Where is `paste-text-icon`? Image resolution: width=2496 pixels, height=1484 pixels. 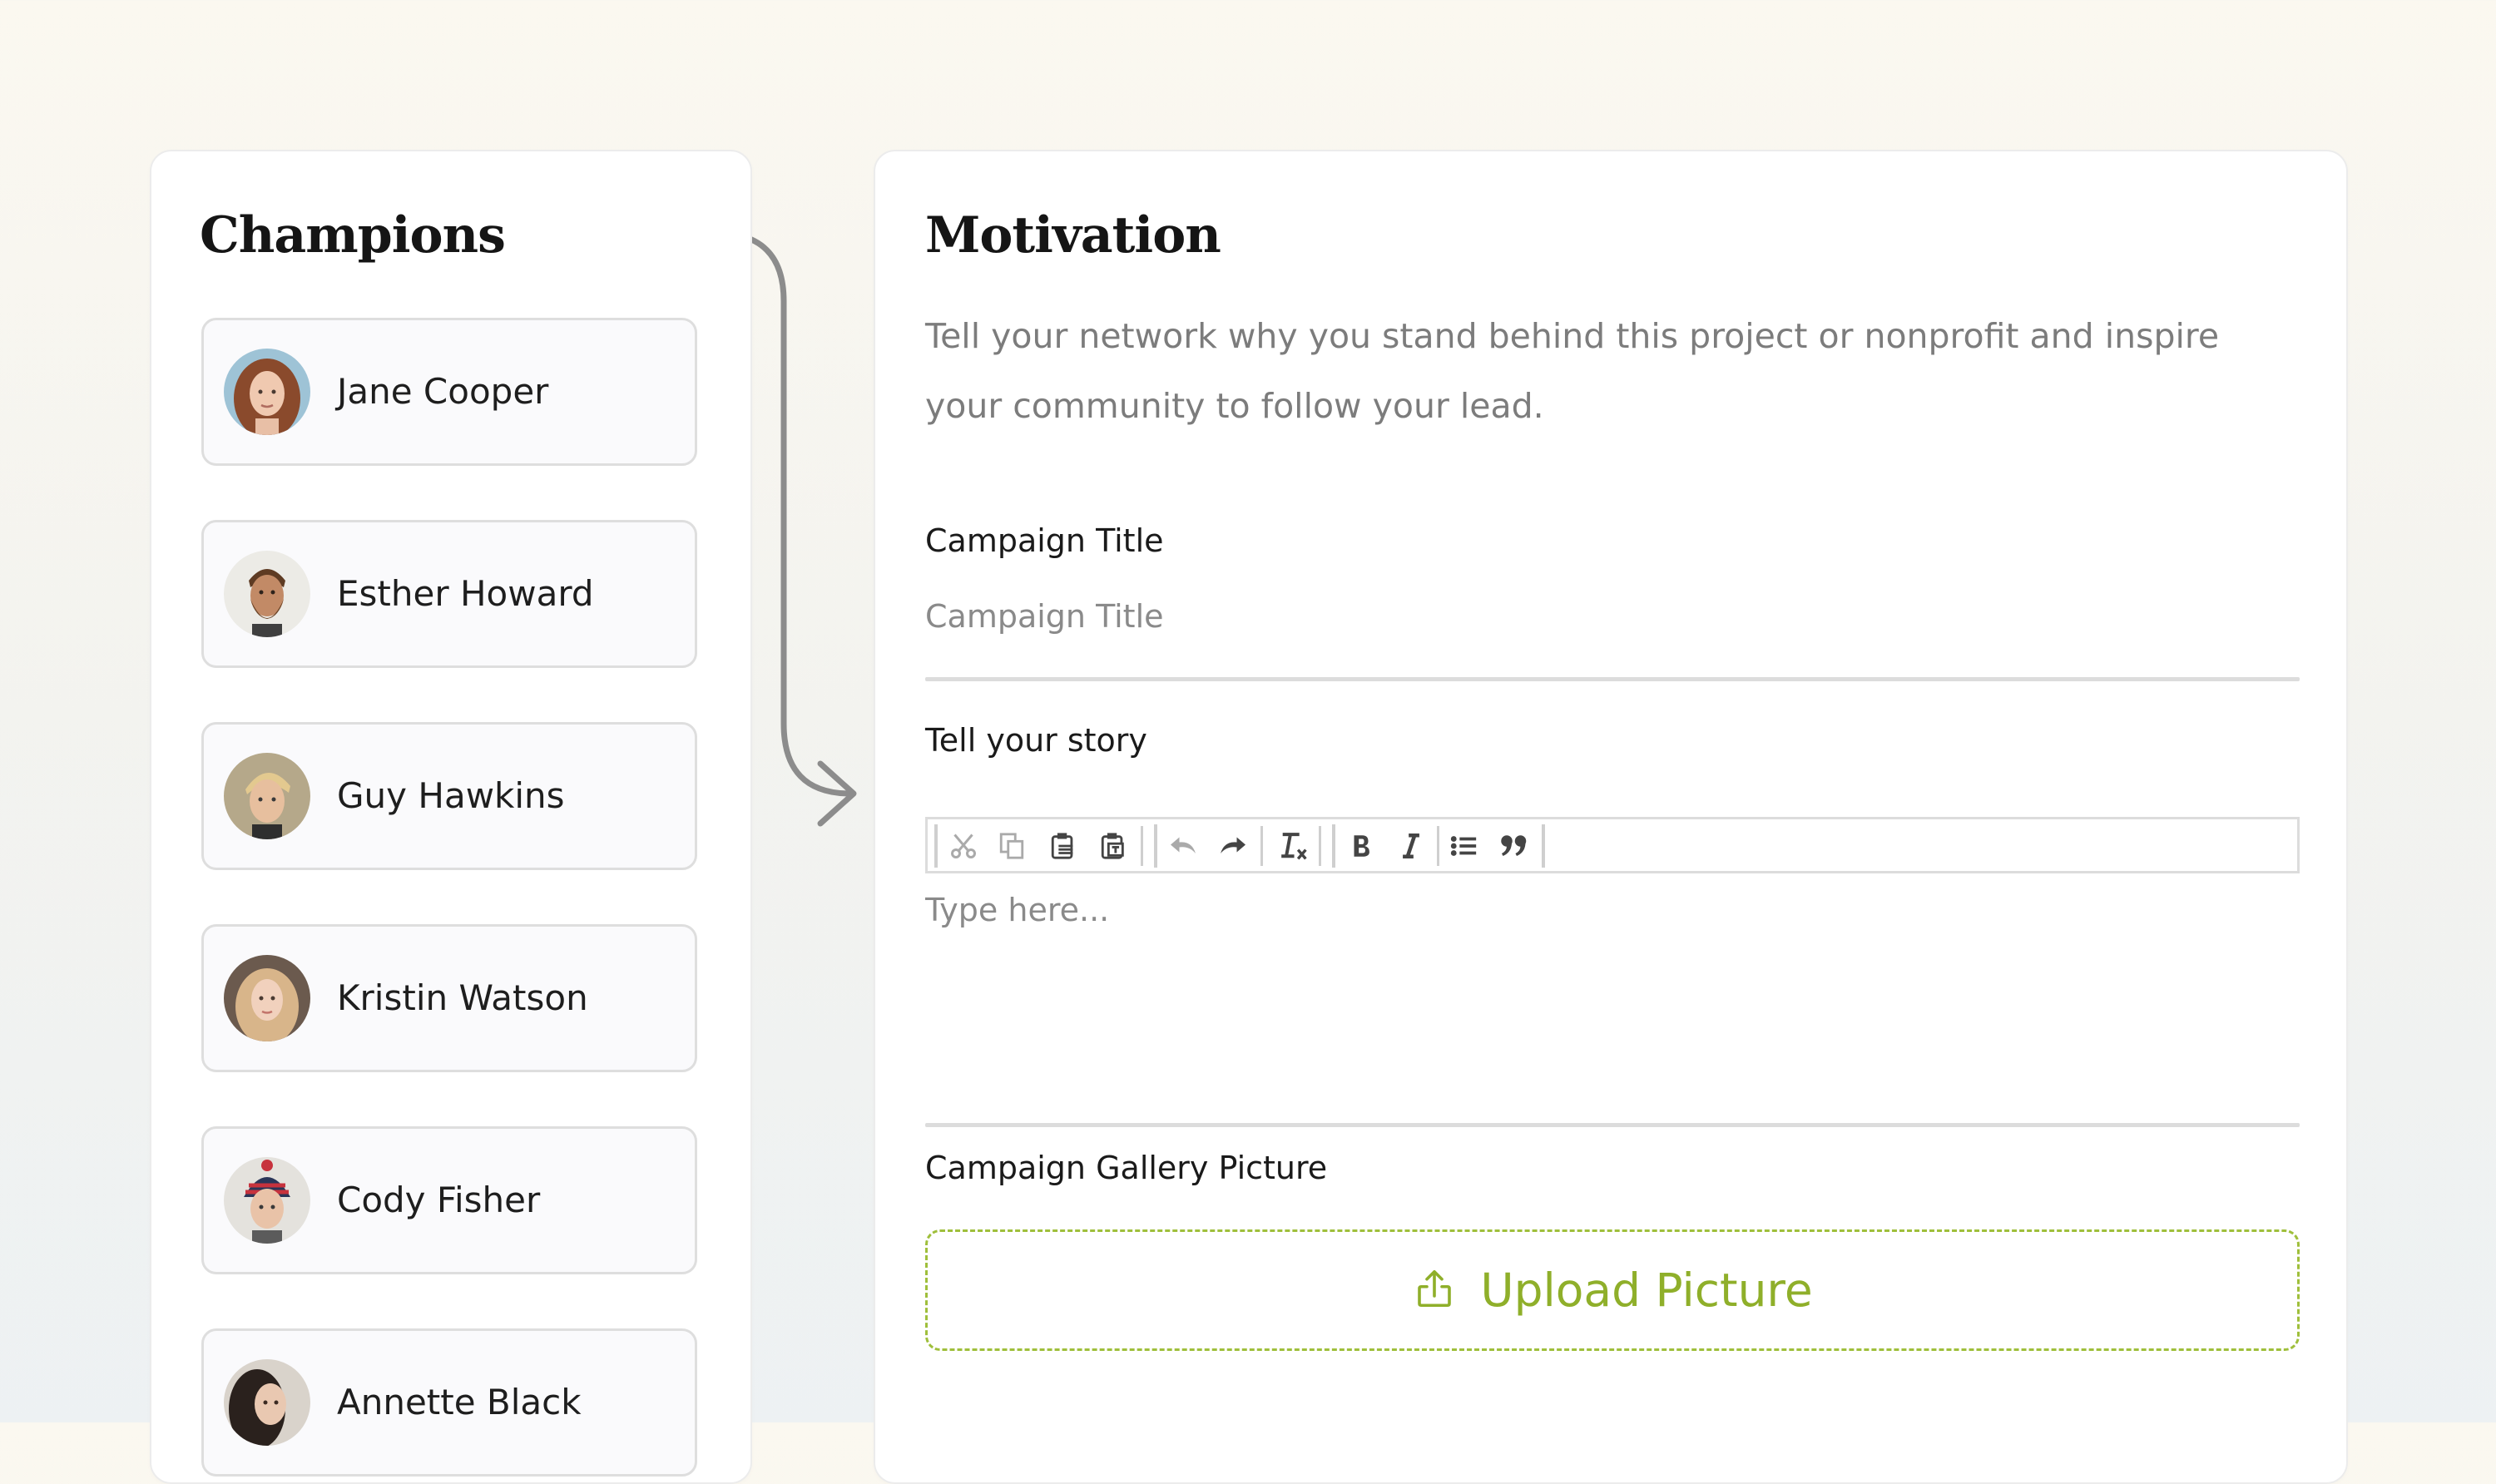
paste-text-icon is located at coordinates (1113, 846).